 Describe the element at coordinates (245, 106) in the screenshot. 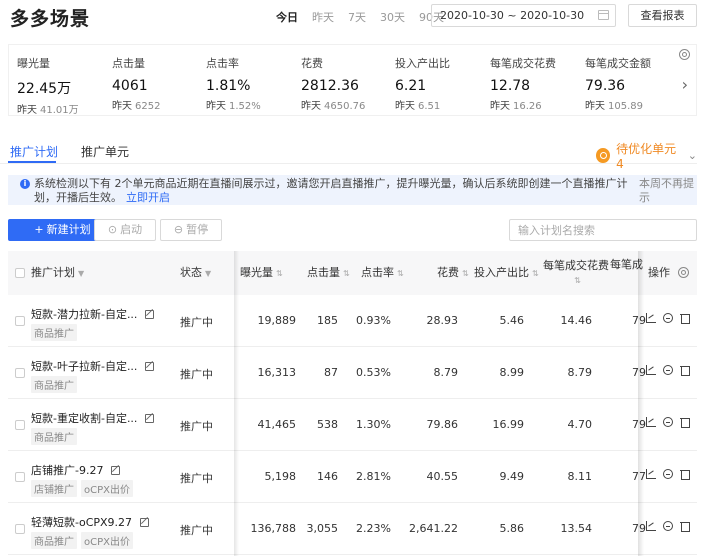

I see `metric-prev-value: 1.52%` at that location.